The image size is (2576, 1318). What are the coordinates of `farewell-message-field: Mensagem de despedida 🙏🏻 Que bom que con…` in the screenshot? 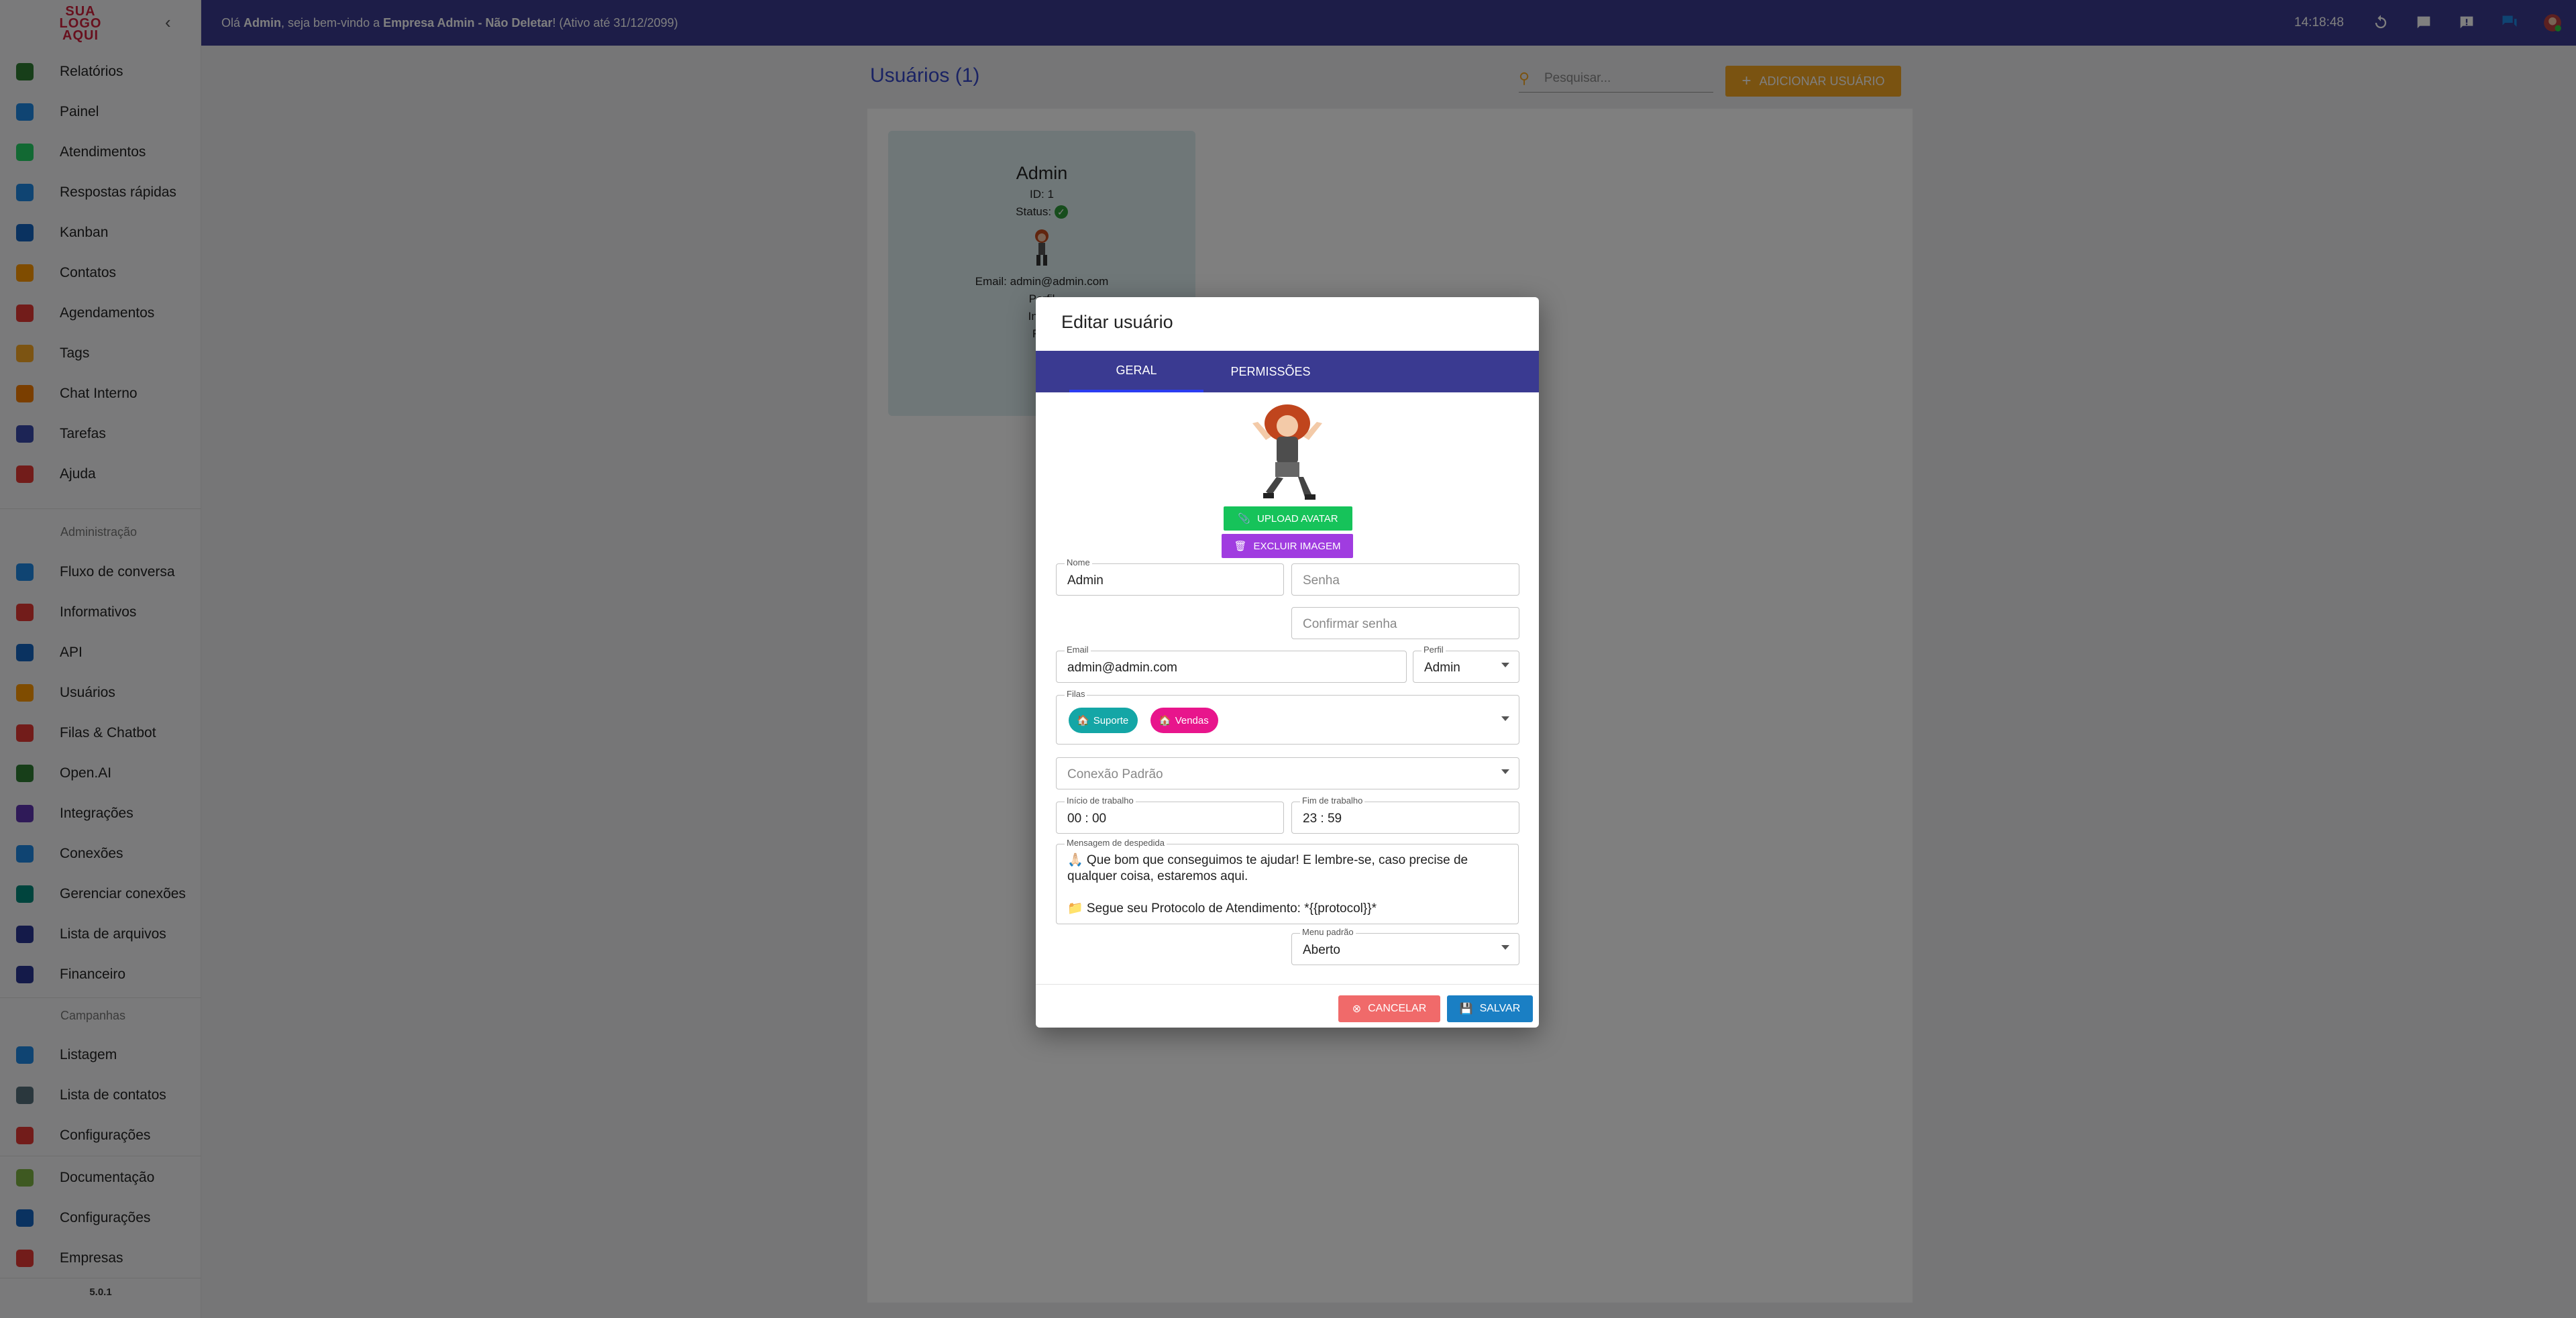 It's located at (1287, 881).